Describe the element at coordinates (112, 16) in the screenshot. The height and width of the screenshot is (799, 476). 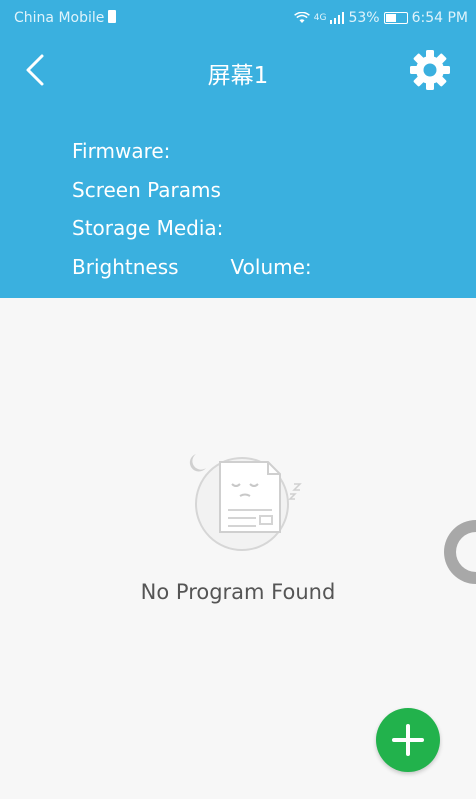
I see `sim-icon` at that location.